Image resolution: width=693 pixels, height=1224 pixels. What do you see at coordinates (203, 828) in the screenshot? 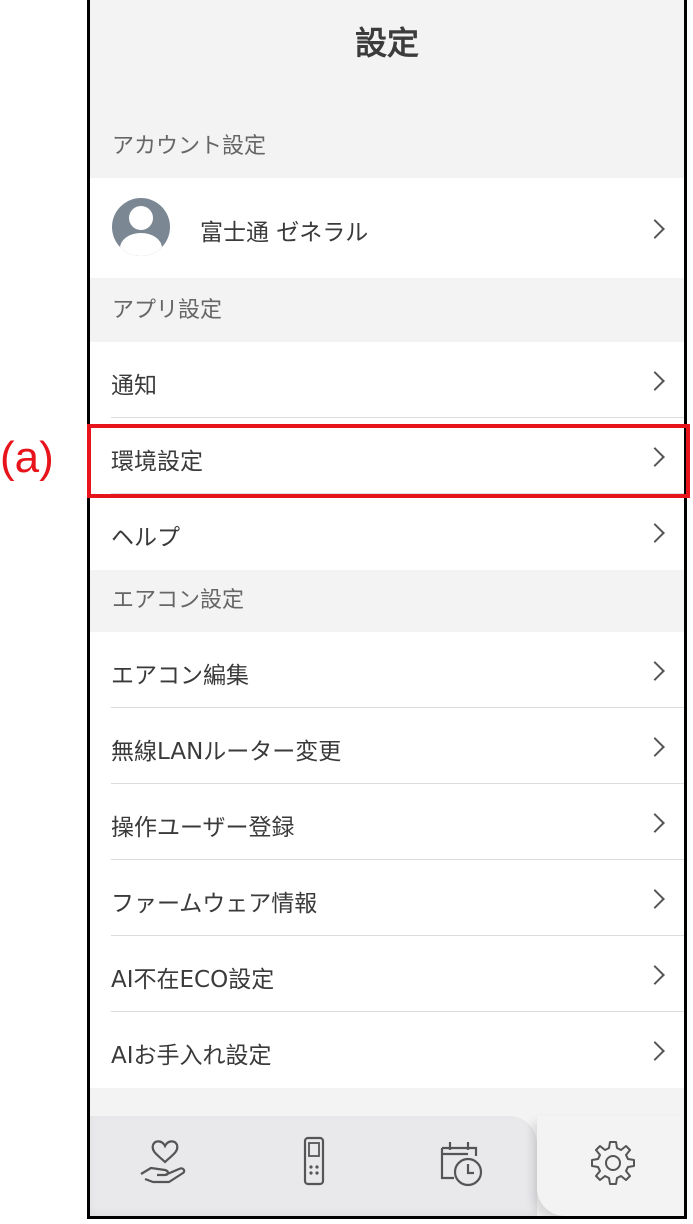
I see `list-item-label: 操作ユーザー登録` at bounding box center [203, 828].